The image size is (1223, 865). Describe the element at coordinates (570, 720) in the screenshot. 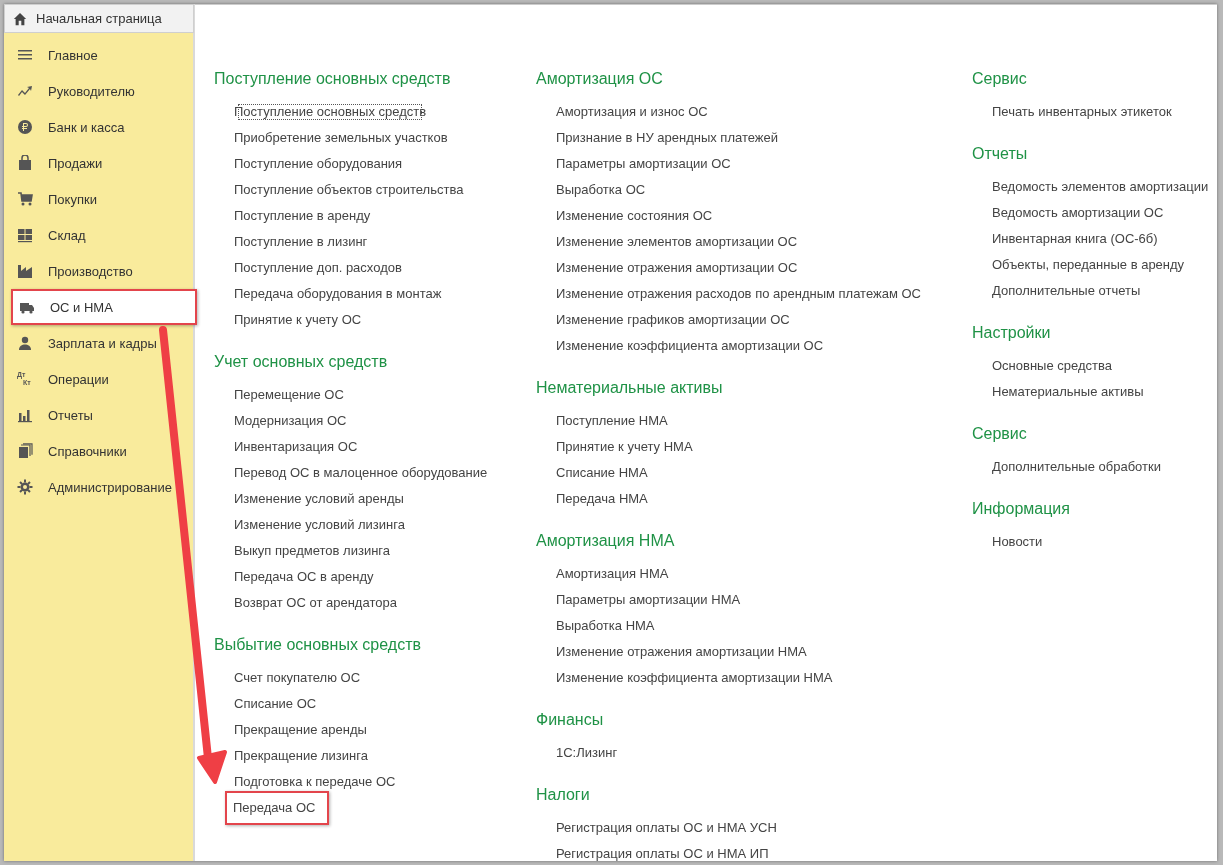

I see `section-title: Финансы` at that location.